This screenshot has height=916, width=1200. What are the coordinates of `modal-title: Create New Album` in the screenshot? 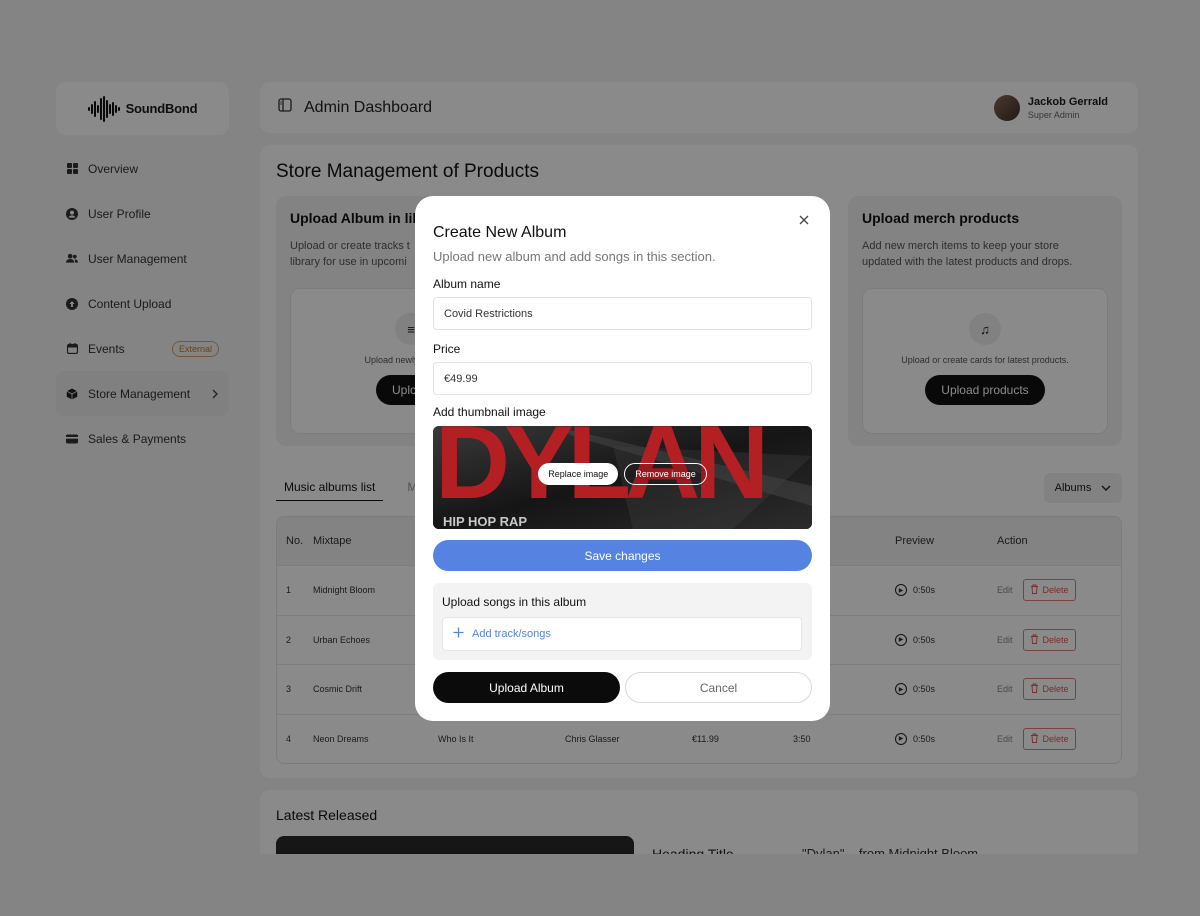 It's located at (500, 232).